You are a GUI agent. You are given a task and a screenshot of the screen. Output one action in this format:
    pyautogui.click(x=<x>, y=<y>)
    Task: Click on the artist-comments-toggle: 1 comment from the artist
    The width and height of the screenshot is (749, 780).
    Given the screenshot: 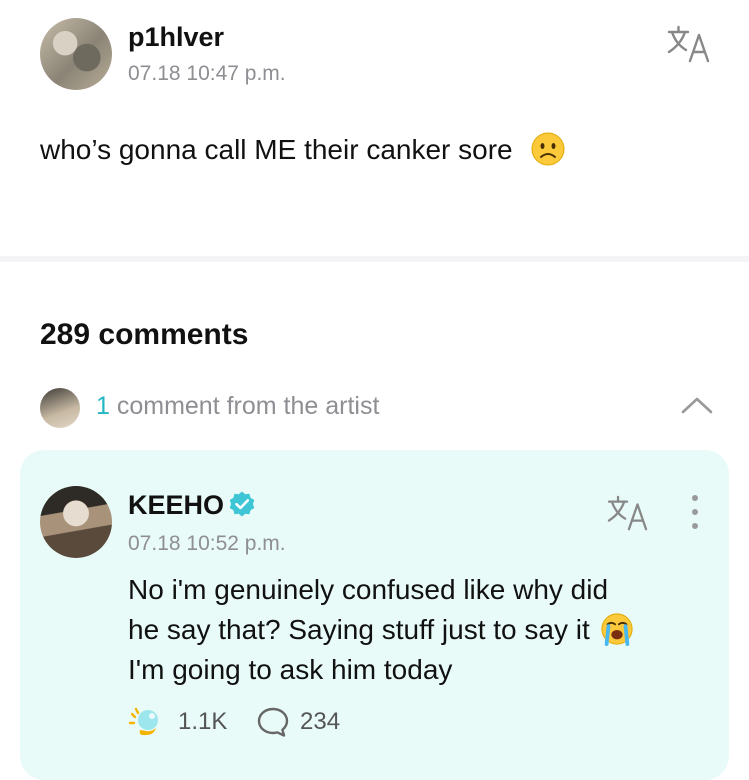 What is the action you would take?
    pyautogui.click(x=374, y=406)
    